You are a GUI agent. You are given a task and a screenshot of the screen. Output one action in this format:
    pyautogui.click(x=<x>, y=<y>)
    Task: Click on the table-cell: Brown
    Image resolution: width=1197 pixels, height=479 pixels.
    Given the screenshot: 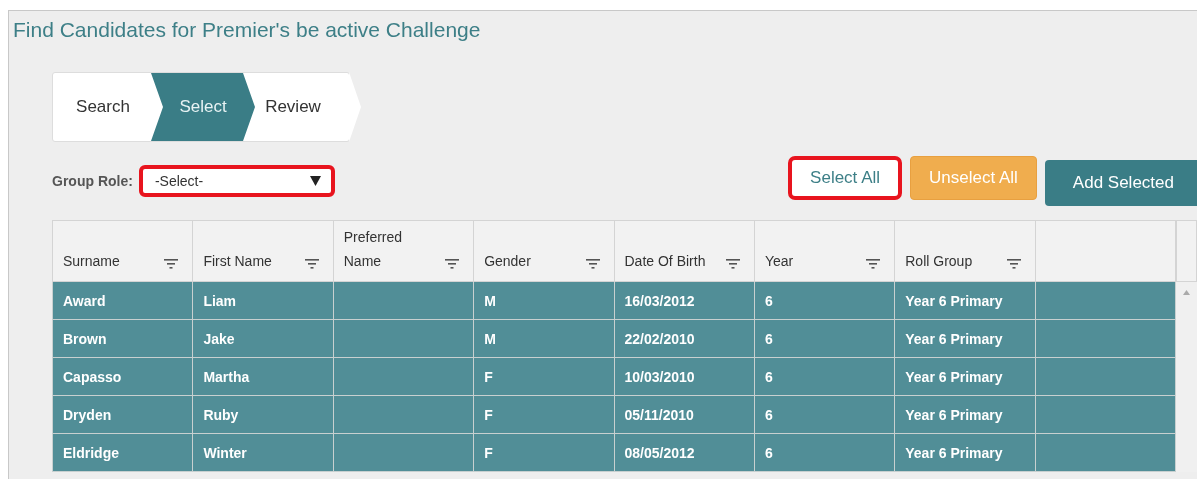 What is the action you would take?
    pyautogui.click(x=122, y=338)
    